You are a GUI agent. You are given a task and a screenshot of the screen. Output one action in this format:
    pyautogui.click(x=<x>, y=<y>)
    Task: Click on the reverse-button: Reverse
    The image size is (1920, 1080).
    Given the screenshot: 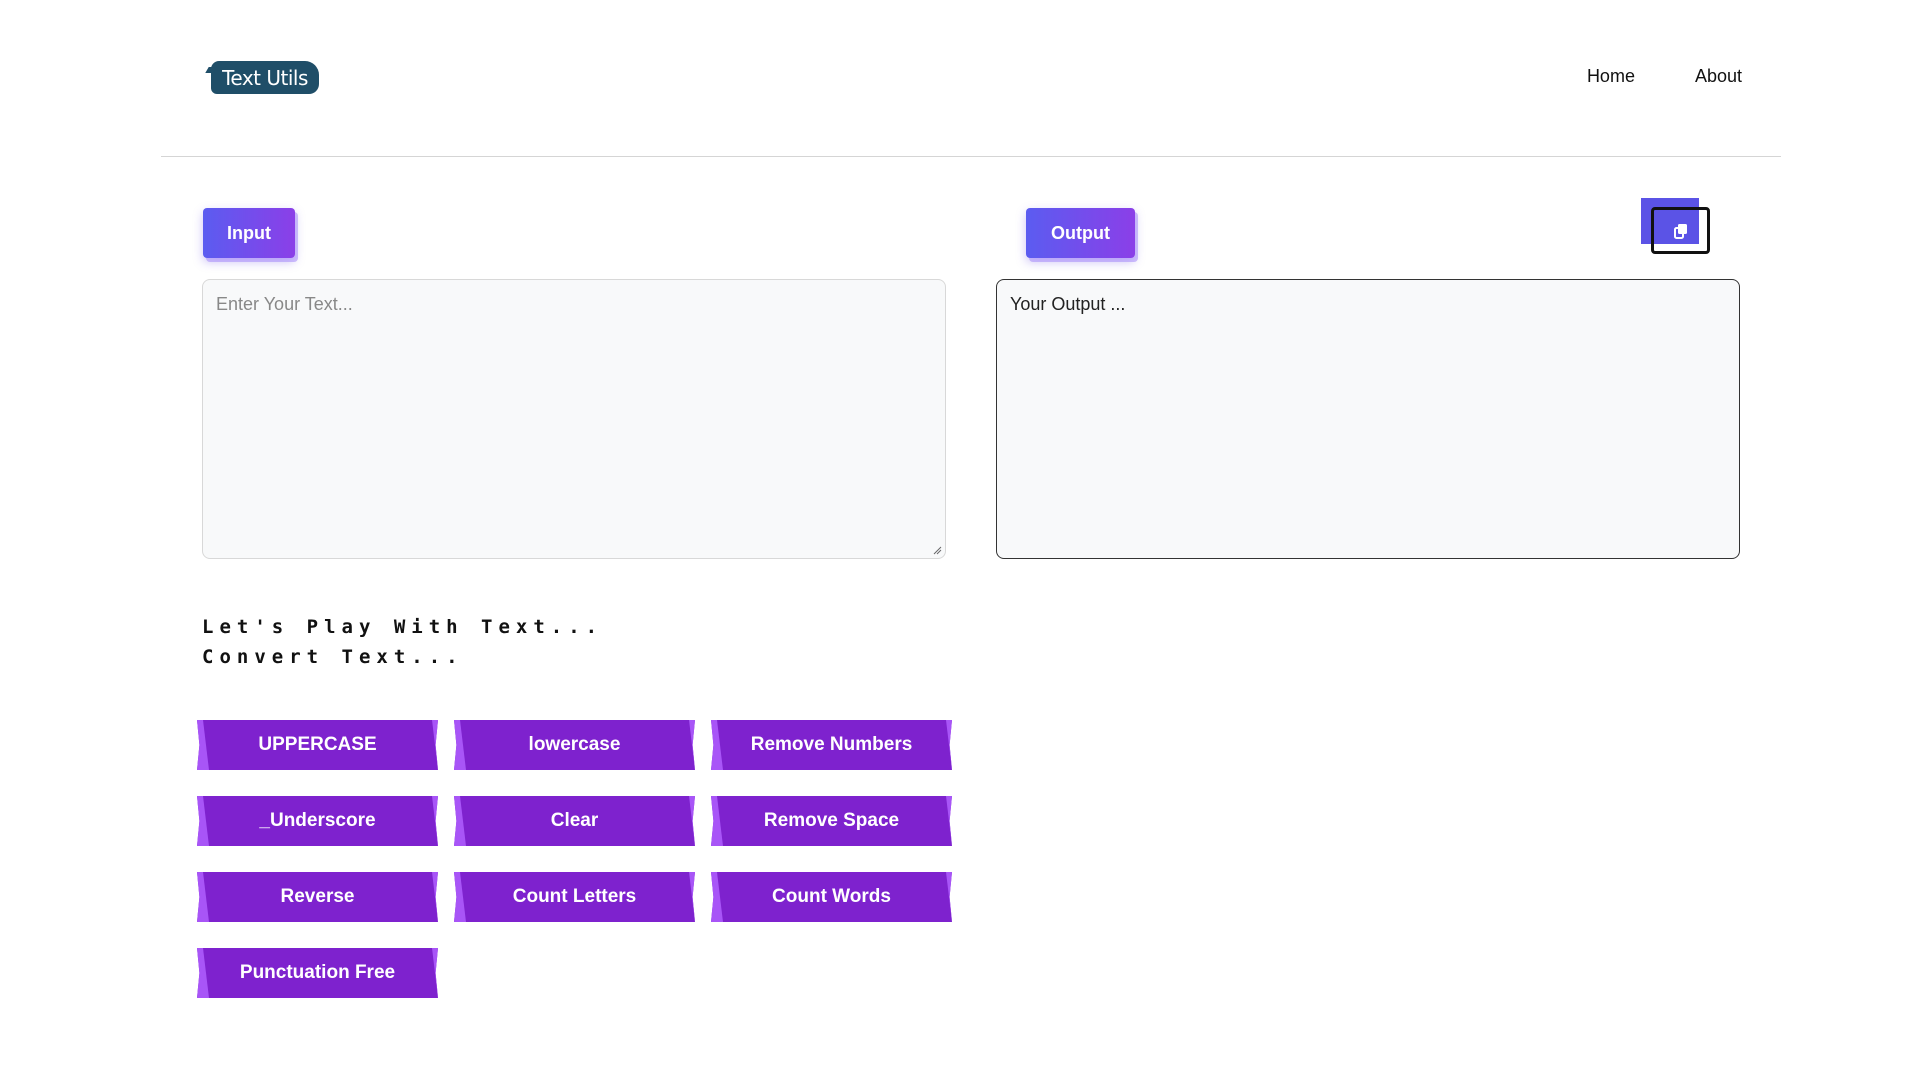 What is the action you would take?
    pyautogui.click(x=317, y=897)
    